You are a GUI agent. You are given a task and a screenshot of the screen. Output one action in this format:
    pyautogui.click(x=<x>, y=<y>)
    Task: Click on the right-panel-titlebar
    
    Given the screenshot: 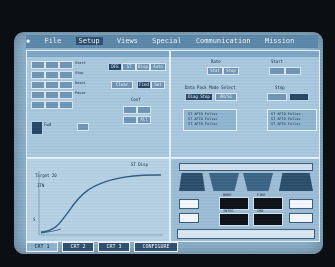 What is the action you would take?
    pyautogui.click(x=245, y=54)
    